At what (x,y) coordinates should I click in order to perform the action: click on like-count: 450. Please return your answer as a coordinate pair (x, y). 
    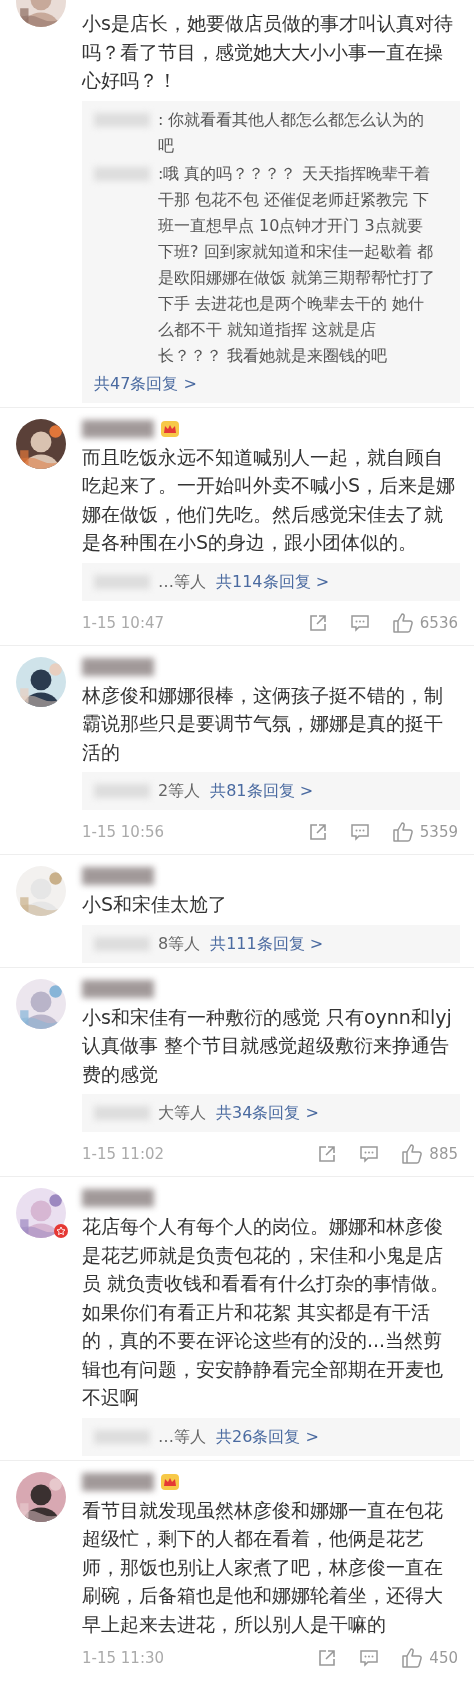
    Looking at the image, I should click on (443, 1658).